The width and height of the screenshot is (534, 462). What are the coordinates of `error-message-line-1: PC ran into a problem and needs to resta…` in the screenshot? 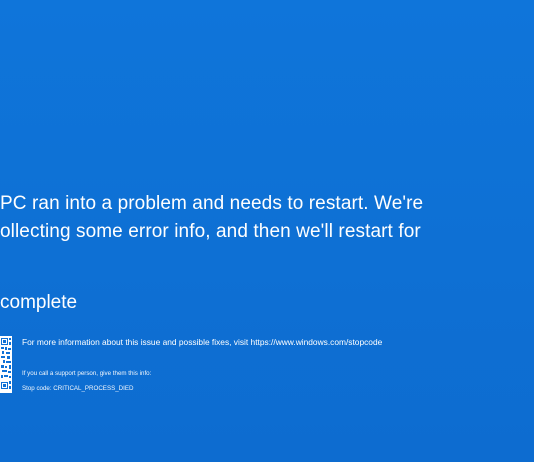 It's located at (212, 203).